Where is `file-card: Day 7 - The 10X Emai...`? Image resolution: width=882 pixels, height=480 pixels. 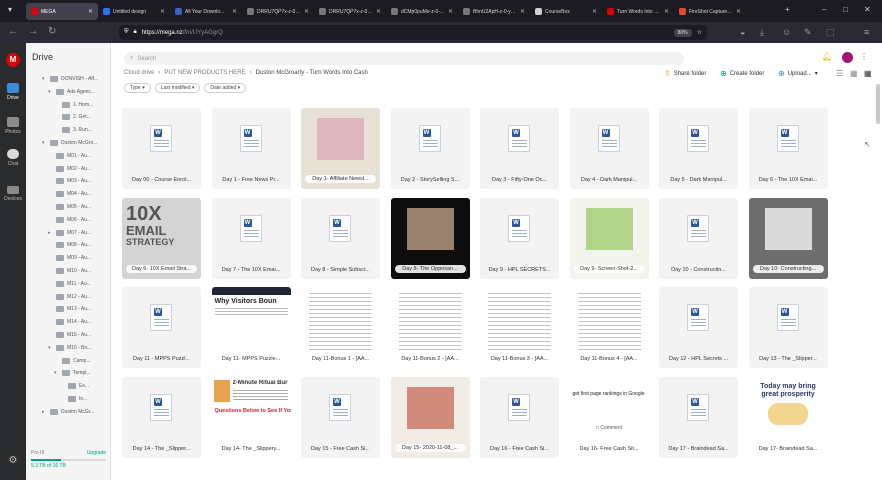
file-card: Day 7 - The 10X Emai... is located at coordinates (251, 238).